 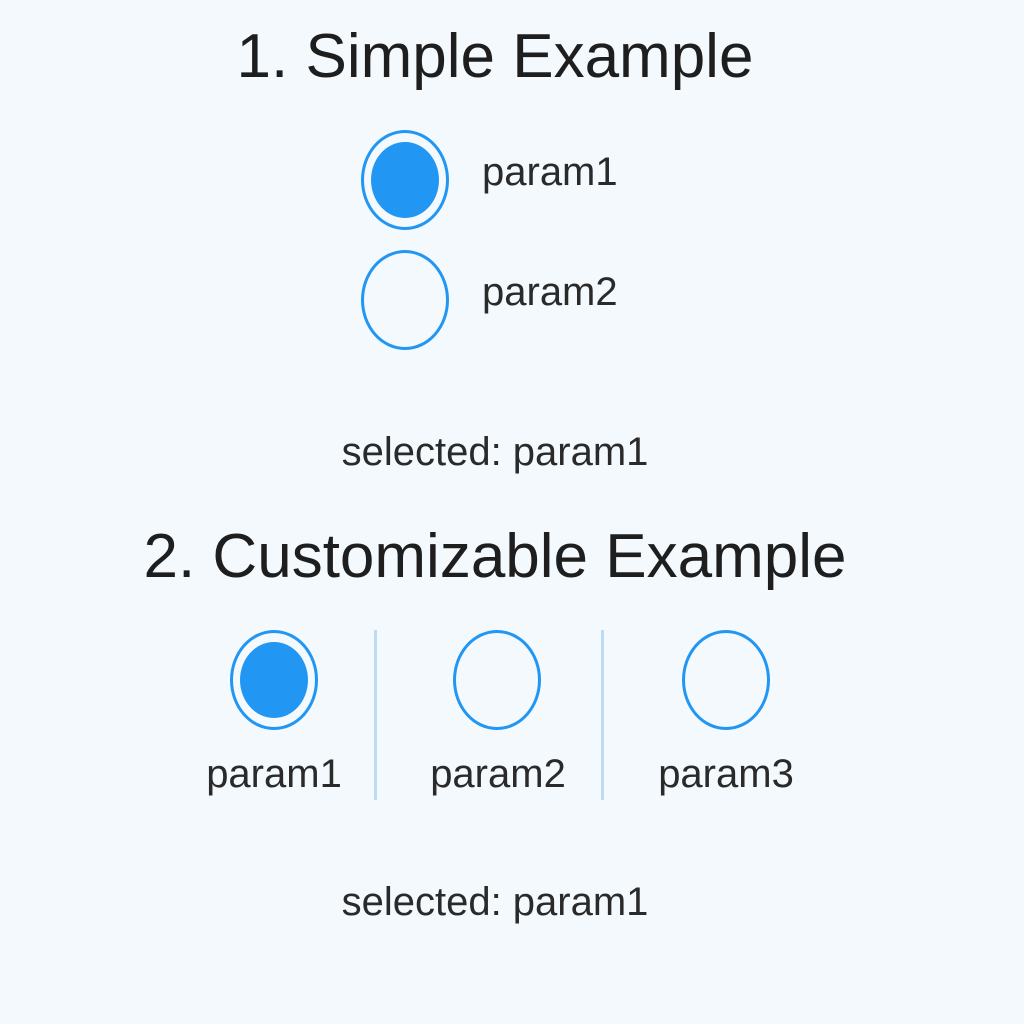 I want to click on custom-example-title: 2. Customizable Example, so click(x=495, y=556).